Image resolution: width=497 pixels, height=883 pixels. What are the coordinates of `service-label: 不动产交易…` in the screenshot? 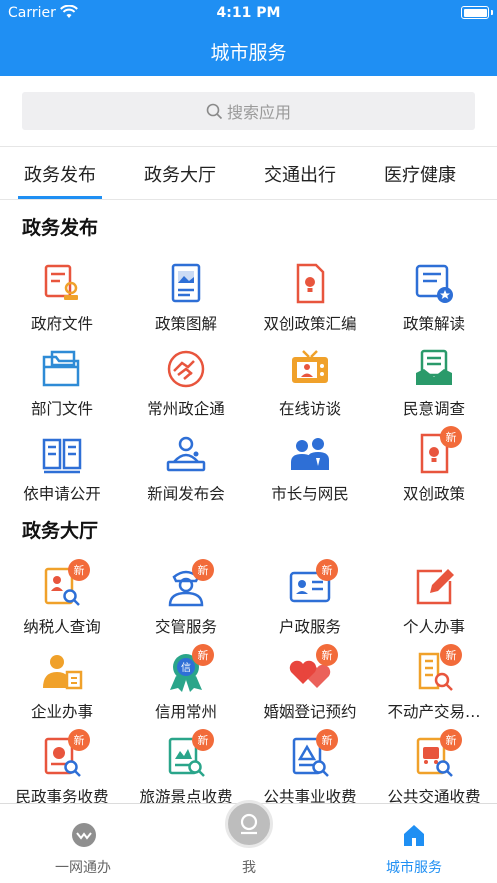 It's located at (434, 712).